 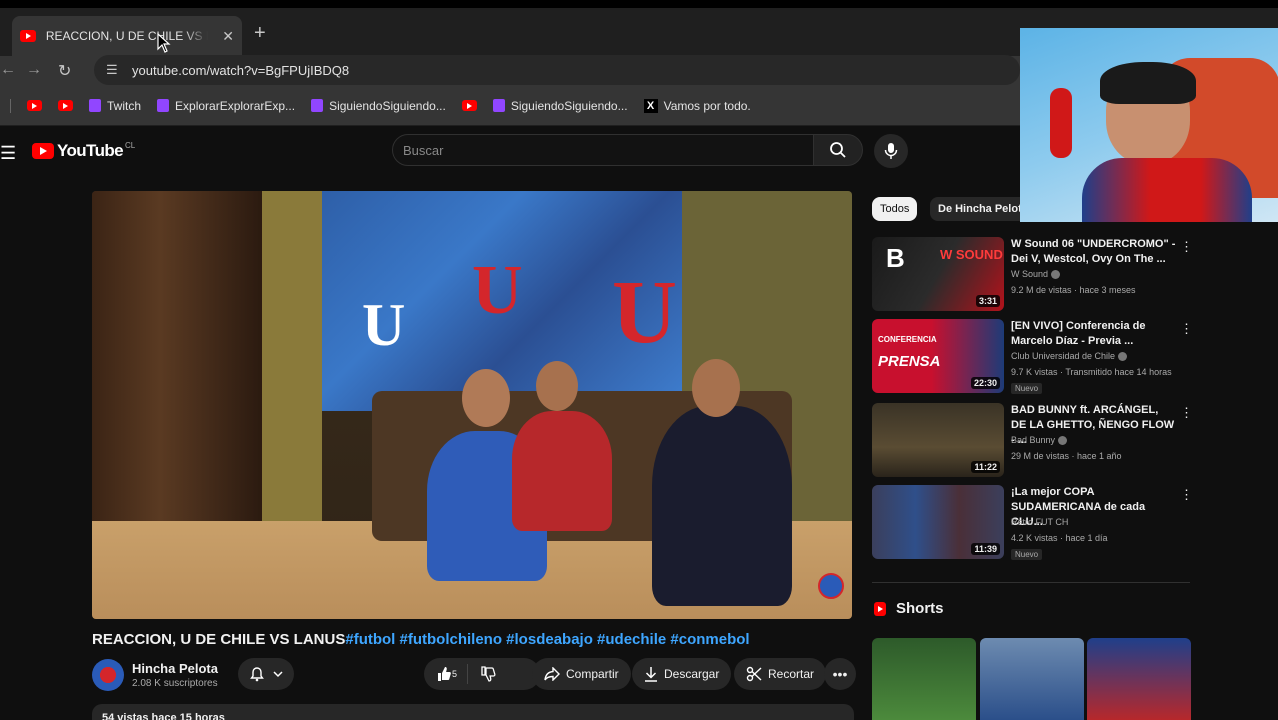 What do you see at coordinates (1039, 522) in the screenshot?
I see `recommendation-channel: Retro FUT CH` at bounding box center [1039, 522].